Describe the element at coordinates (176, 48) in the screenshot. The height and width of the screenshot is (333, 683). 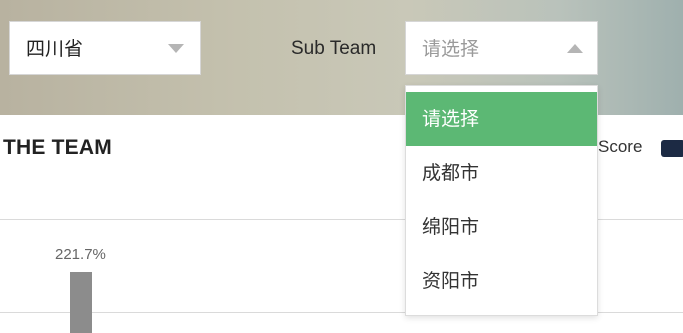
I see `chevron-down-icon` at that location.